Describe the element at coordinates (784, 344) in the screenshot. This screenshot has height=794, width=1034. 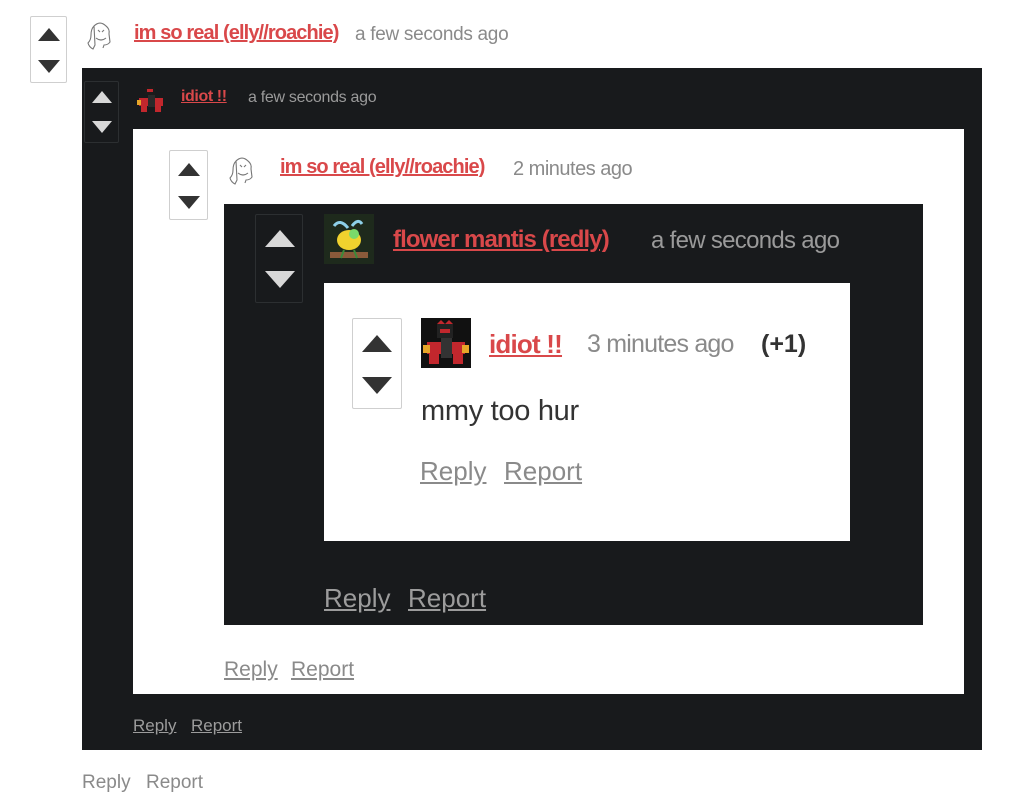
I see `comment-score: (+1)` at that location.